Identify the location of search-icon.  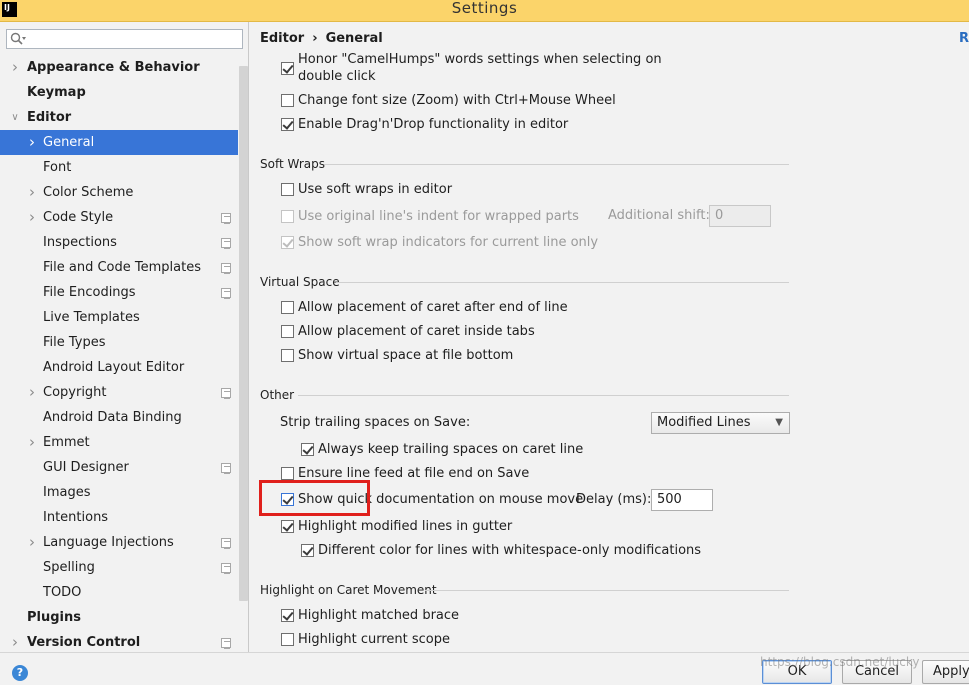
(18, 38).